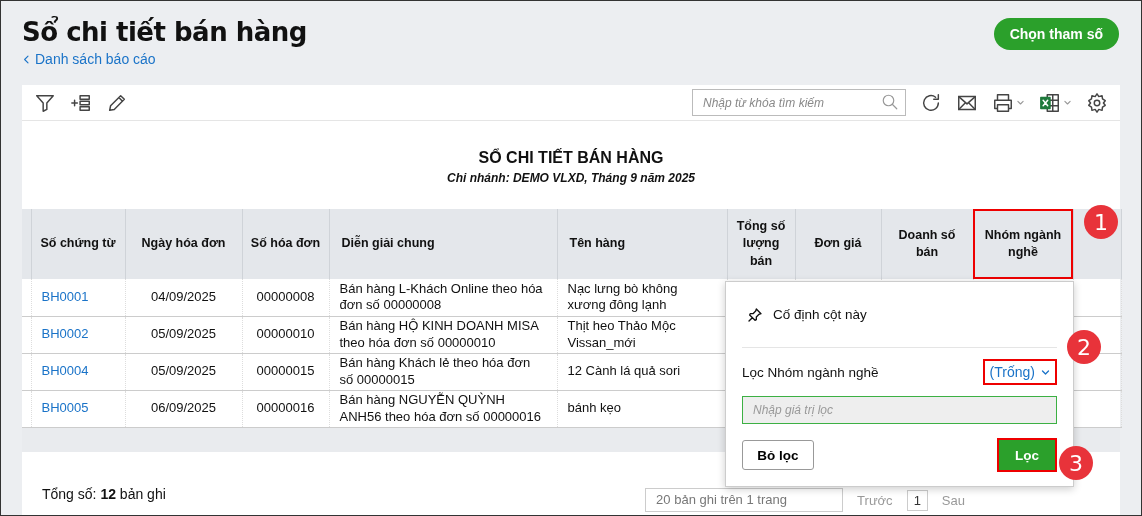 Image resolution: width=1142 pixels, height=516 pixels. I want to click on chevron-left-icon, so click(26, 59).